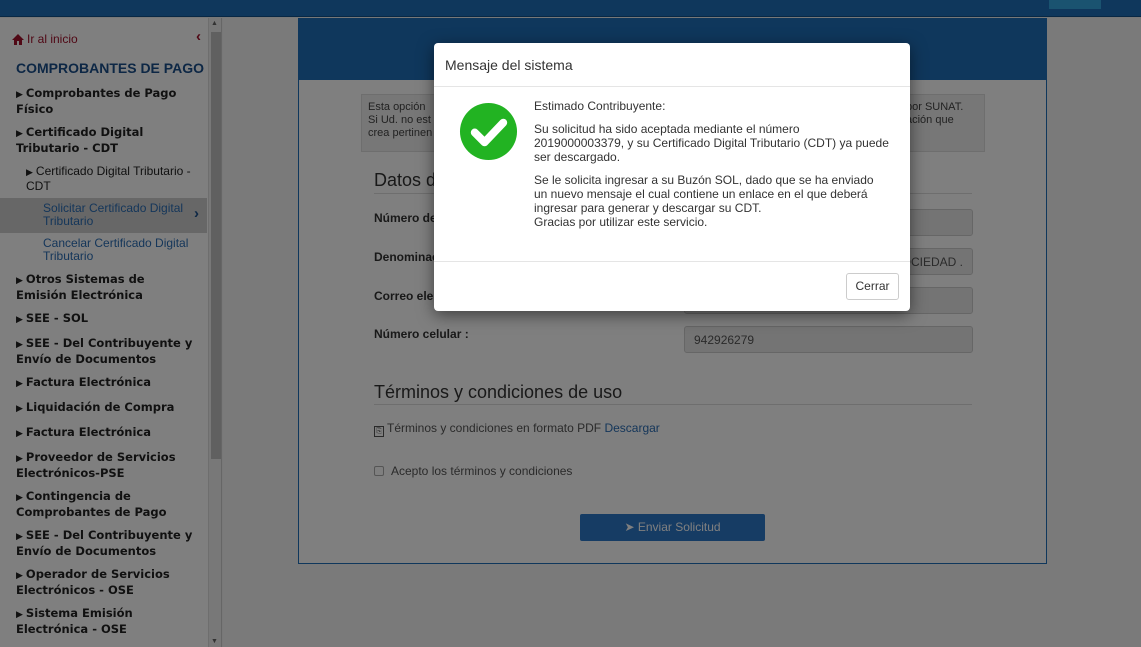 This screenshot has height=647, width=1141. I want to click on dialog-paragraph: Gracias por utilizar este servicio., so click(621, 222).